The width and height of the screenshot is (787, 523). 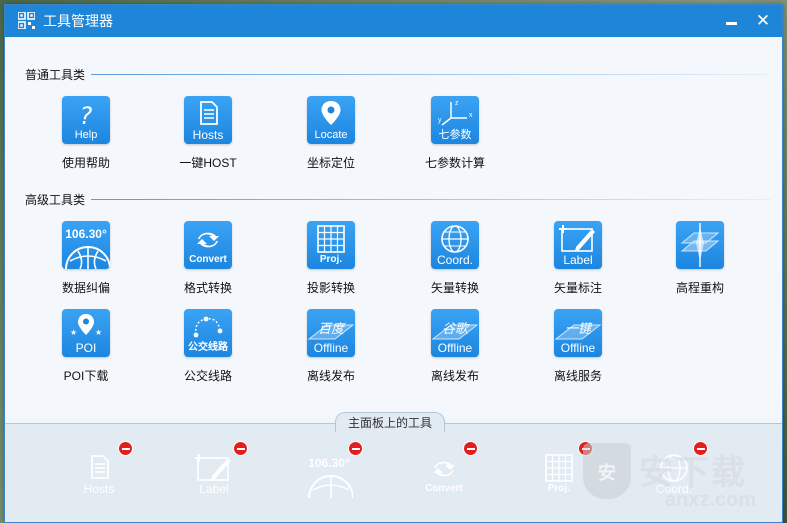 I want to click on tool-label: 使用帮助, so click(x=85, y=163).